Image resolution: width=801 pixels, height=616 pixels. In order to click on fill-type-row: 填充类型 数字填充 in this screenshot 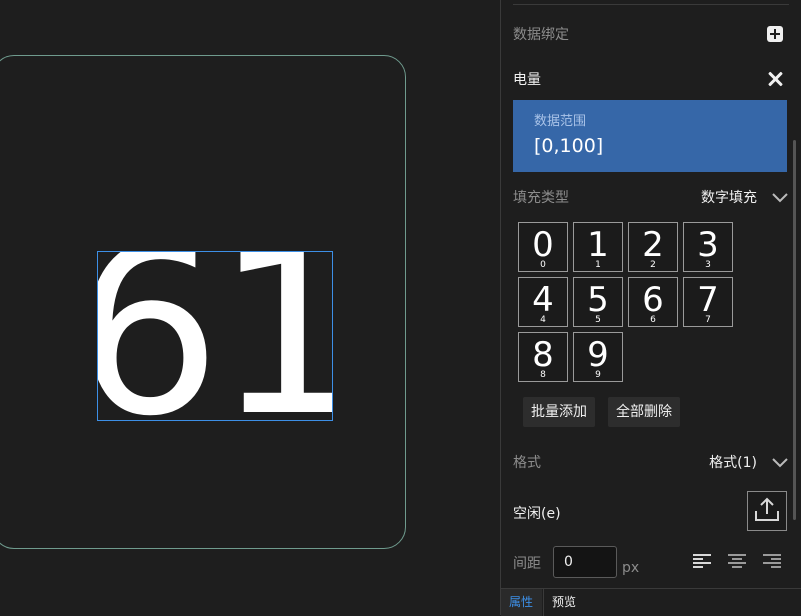, I will do `click(650, 197)`.